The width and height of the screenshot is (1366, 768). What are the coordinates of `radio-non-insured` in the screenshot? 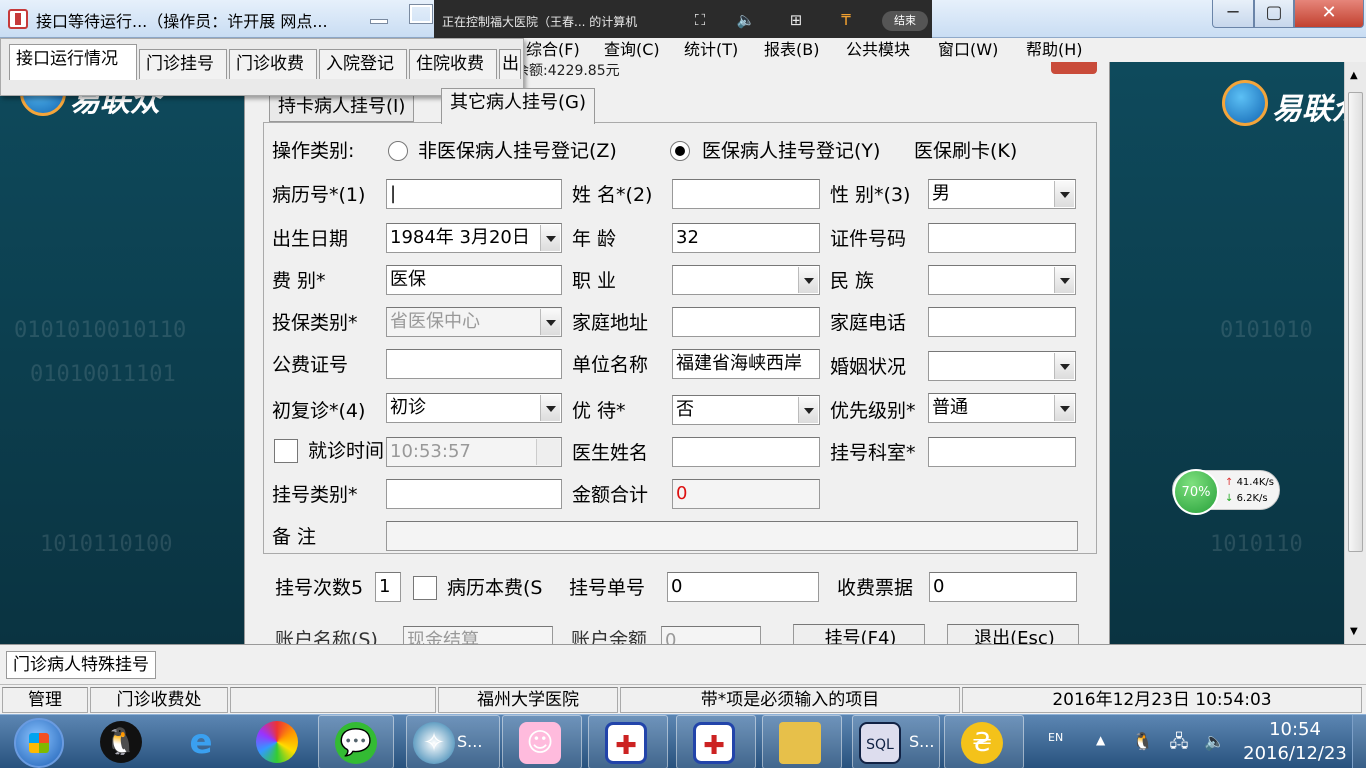 It's located at (398, 151).